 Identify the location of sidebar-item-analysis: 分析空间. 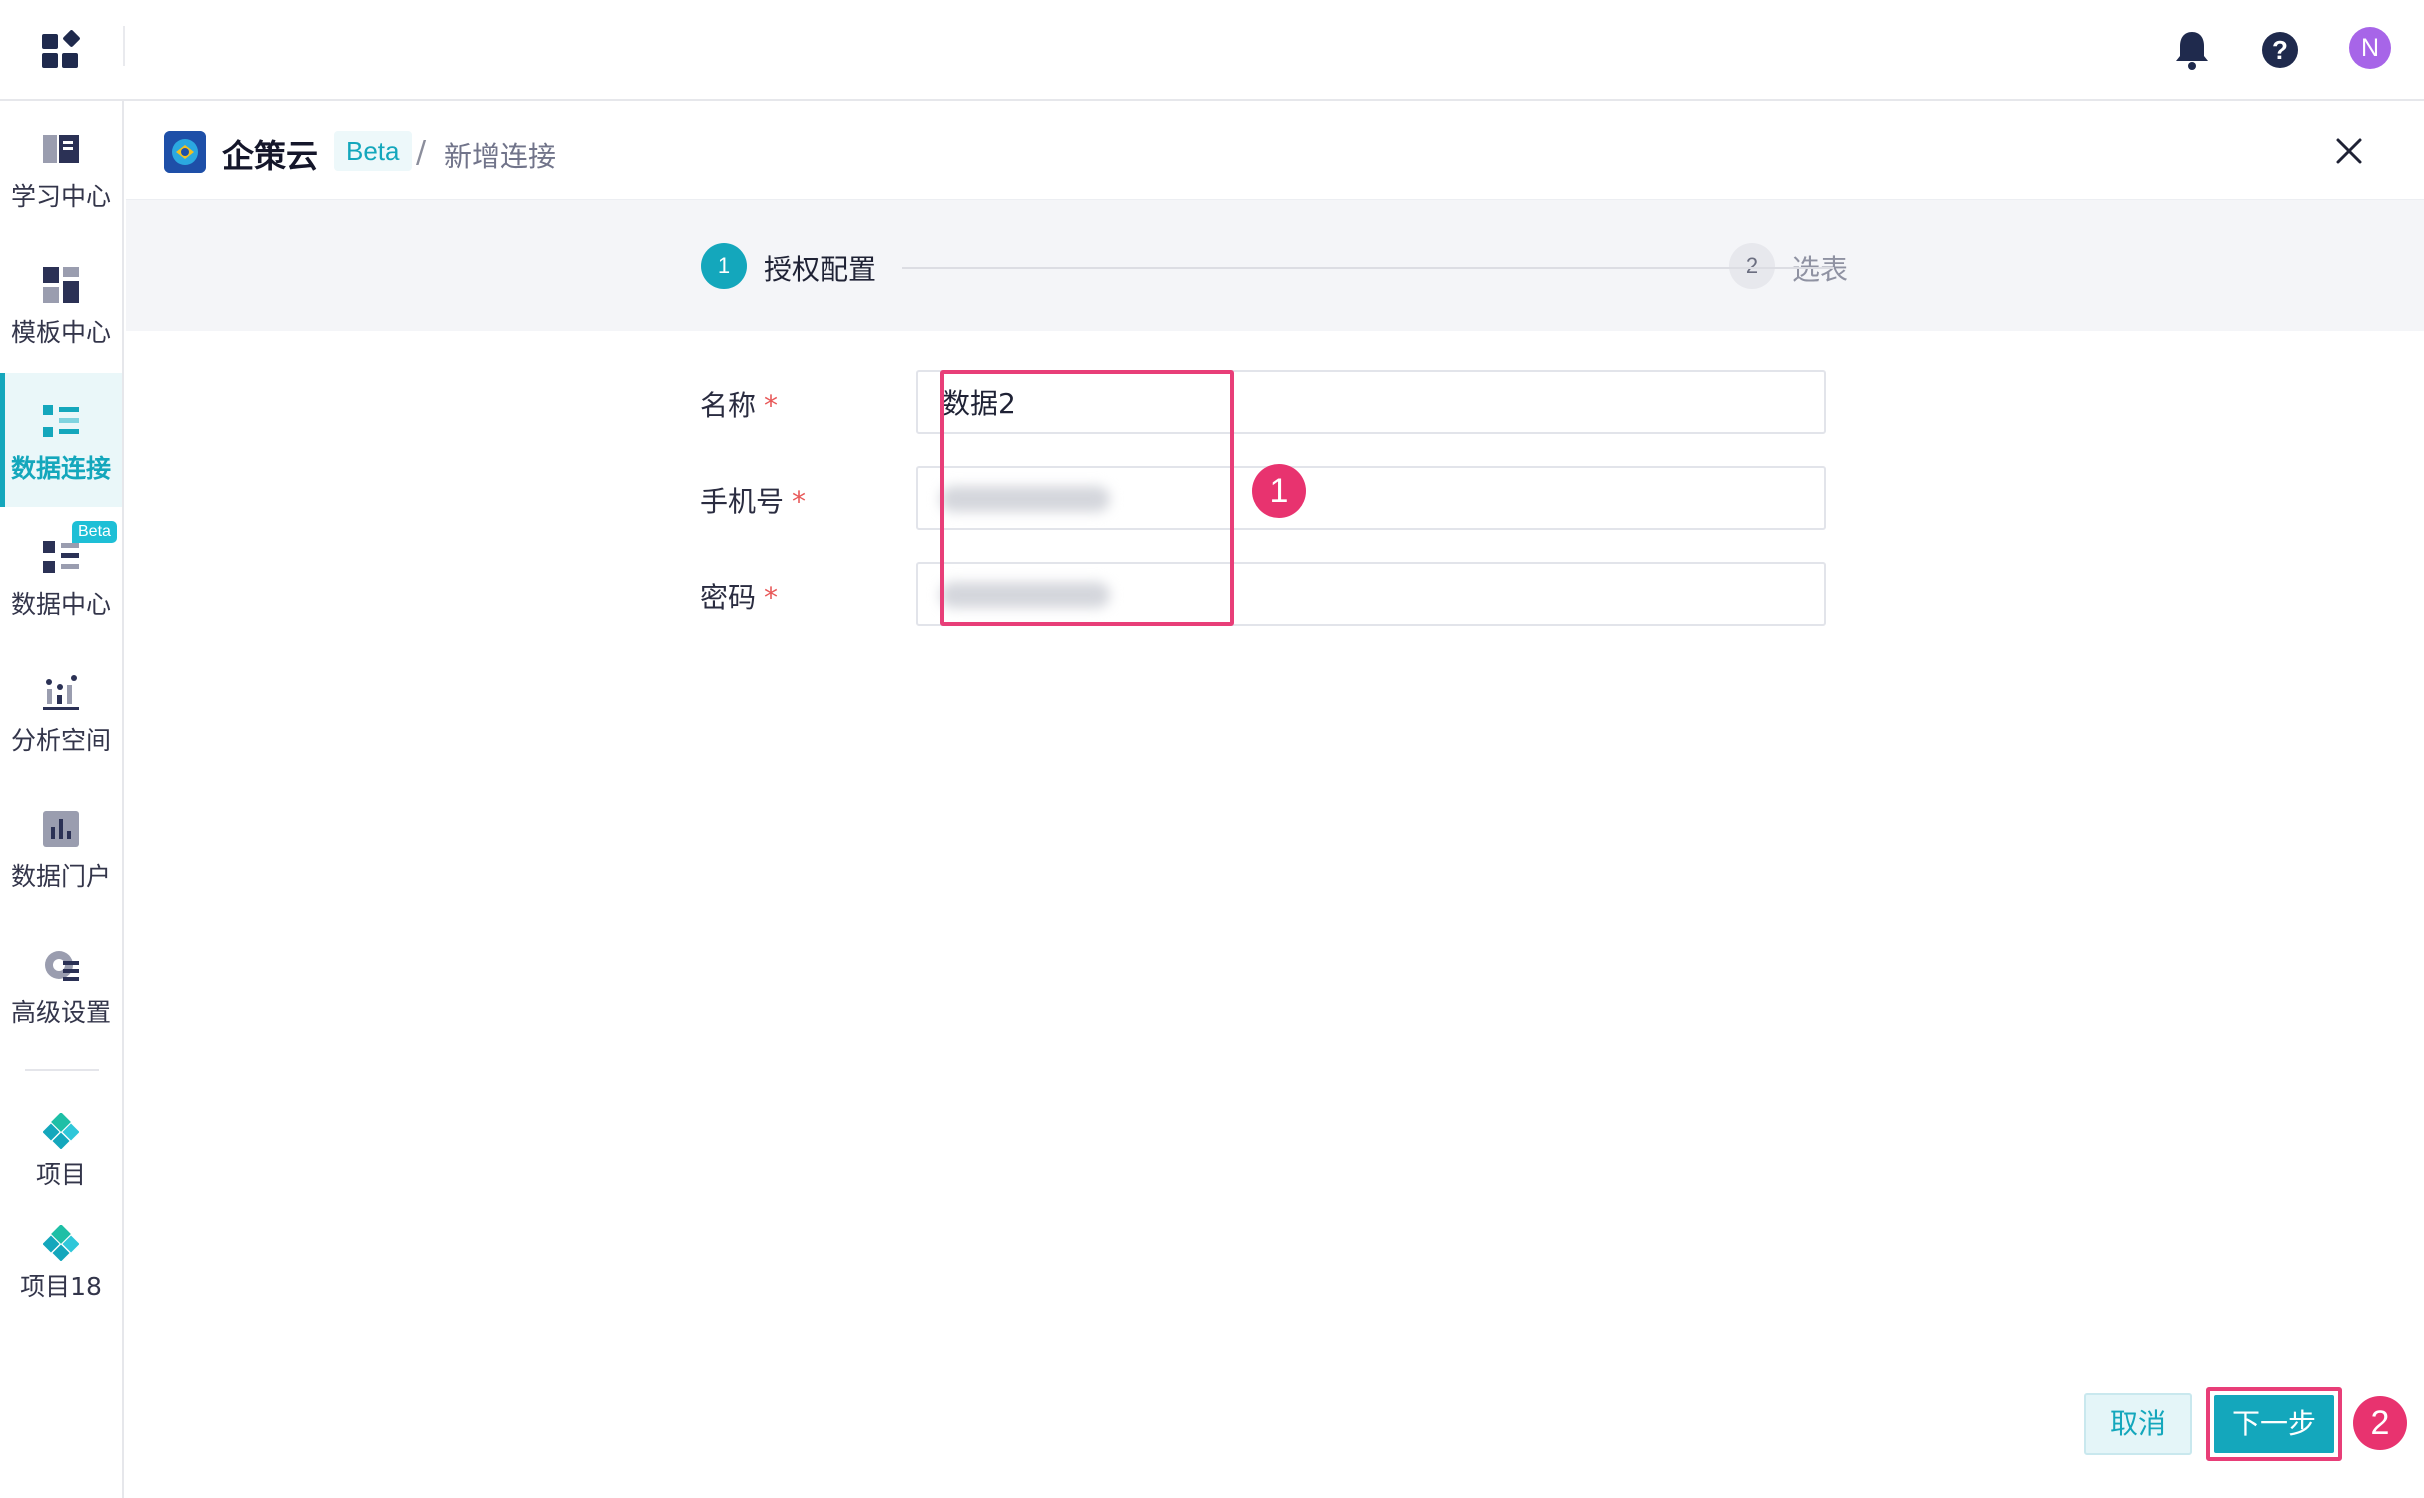
(61, 712).